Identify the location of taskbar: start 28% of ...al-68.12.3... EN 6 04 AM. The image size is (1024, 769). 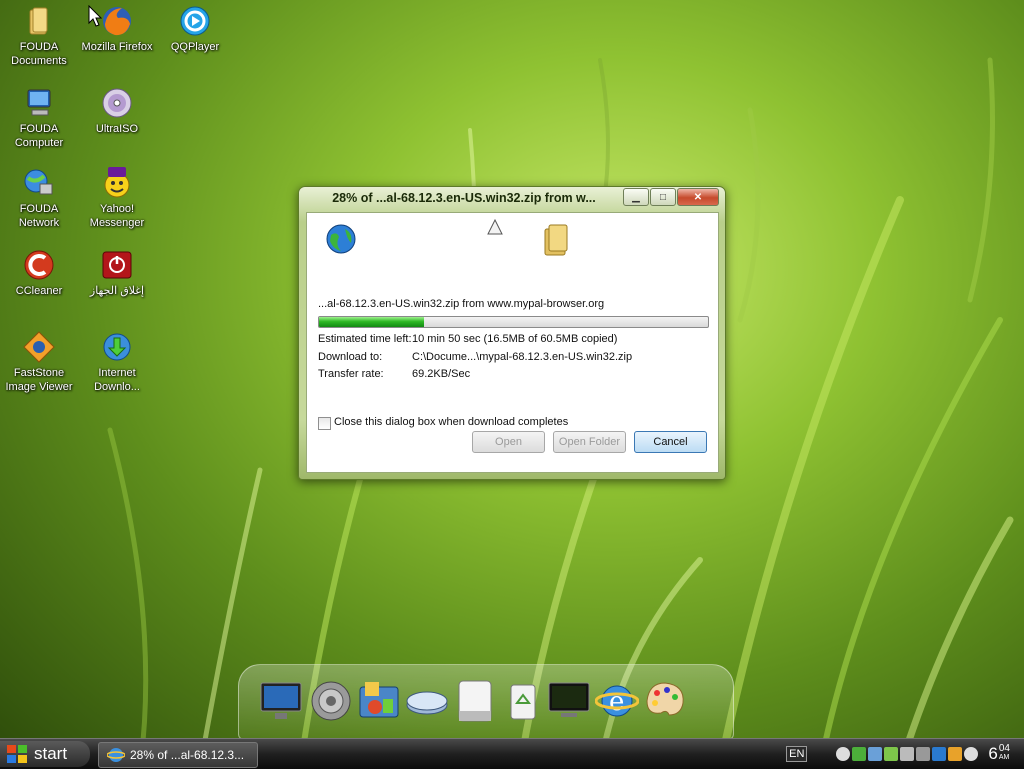
(512, 753).